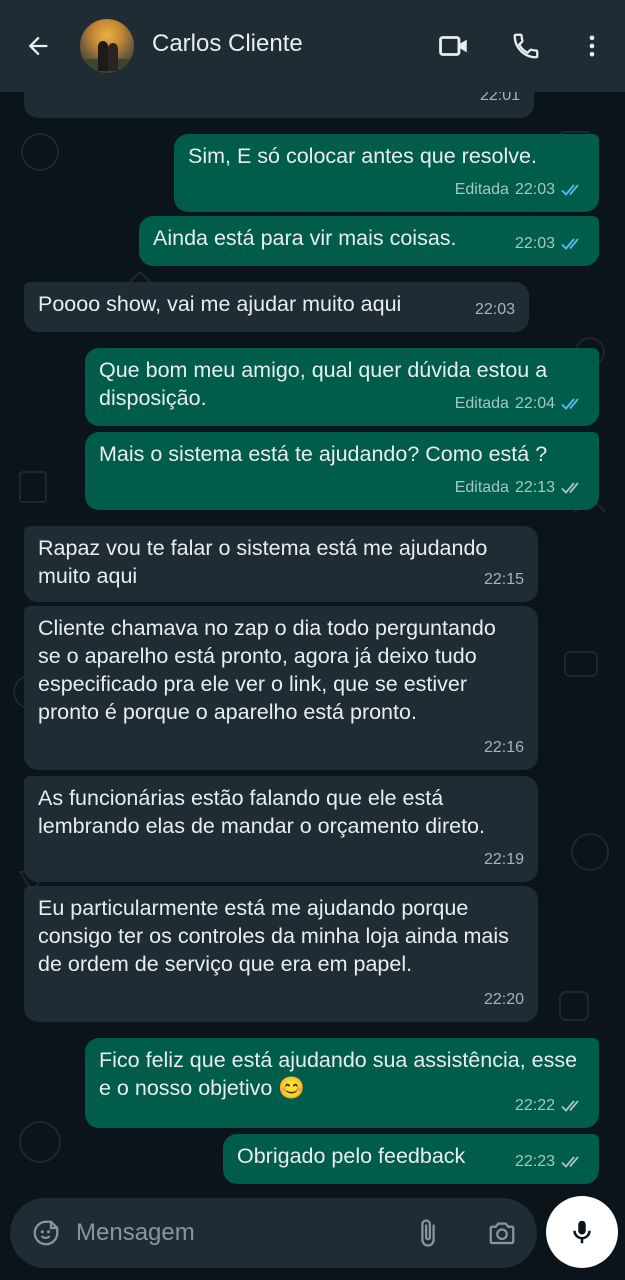  I want to click on video-call-button, so click(454, 46).